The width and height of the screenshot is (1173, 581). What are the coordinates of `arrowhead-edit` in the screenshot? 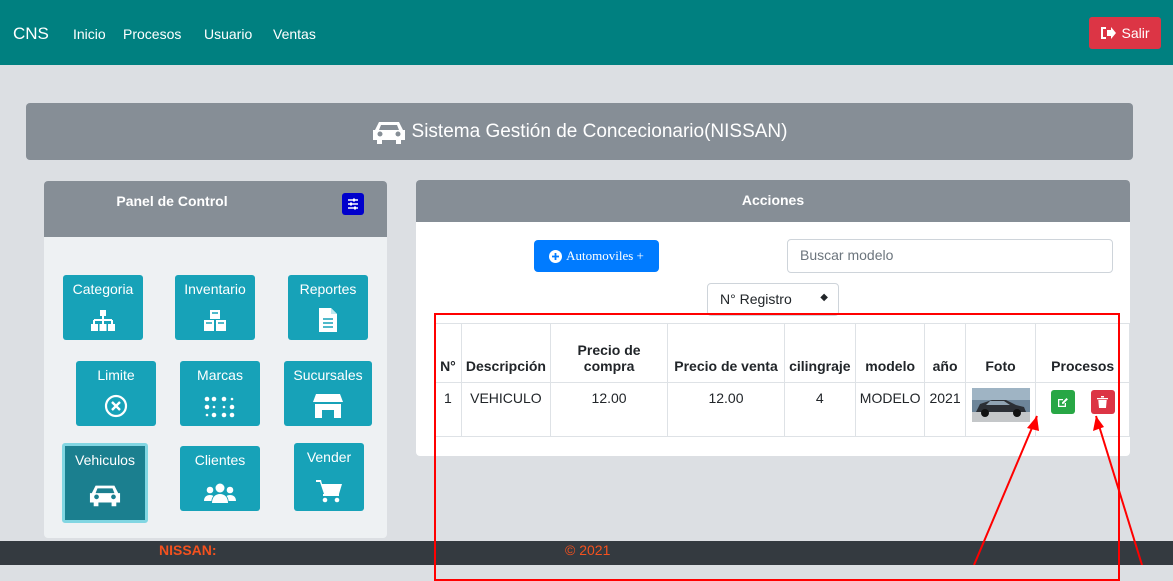 It's located at (1033, 423).